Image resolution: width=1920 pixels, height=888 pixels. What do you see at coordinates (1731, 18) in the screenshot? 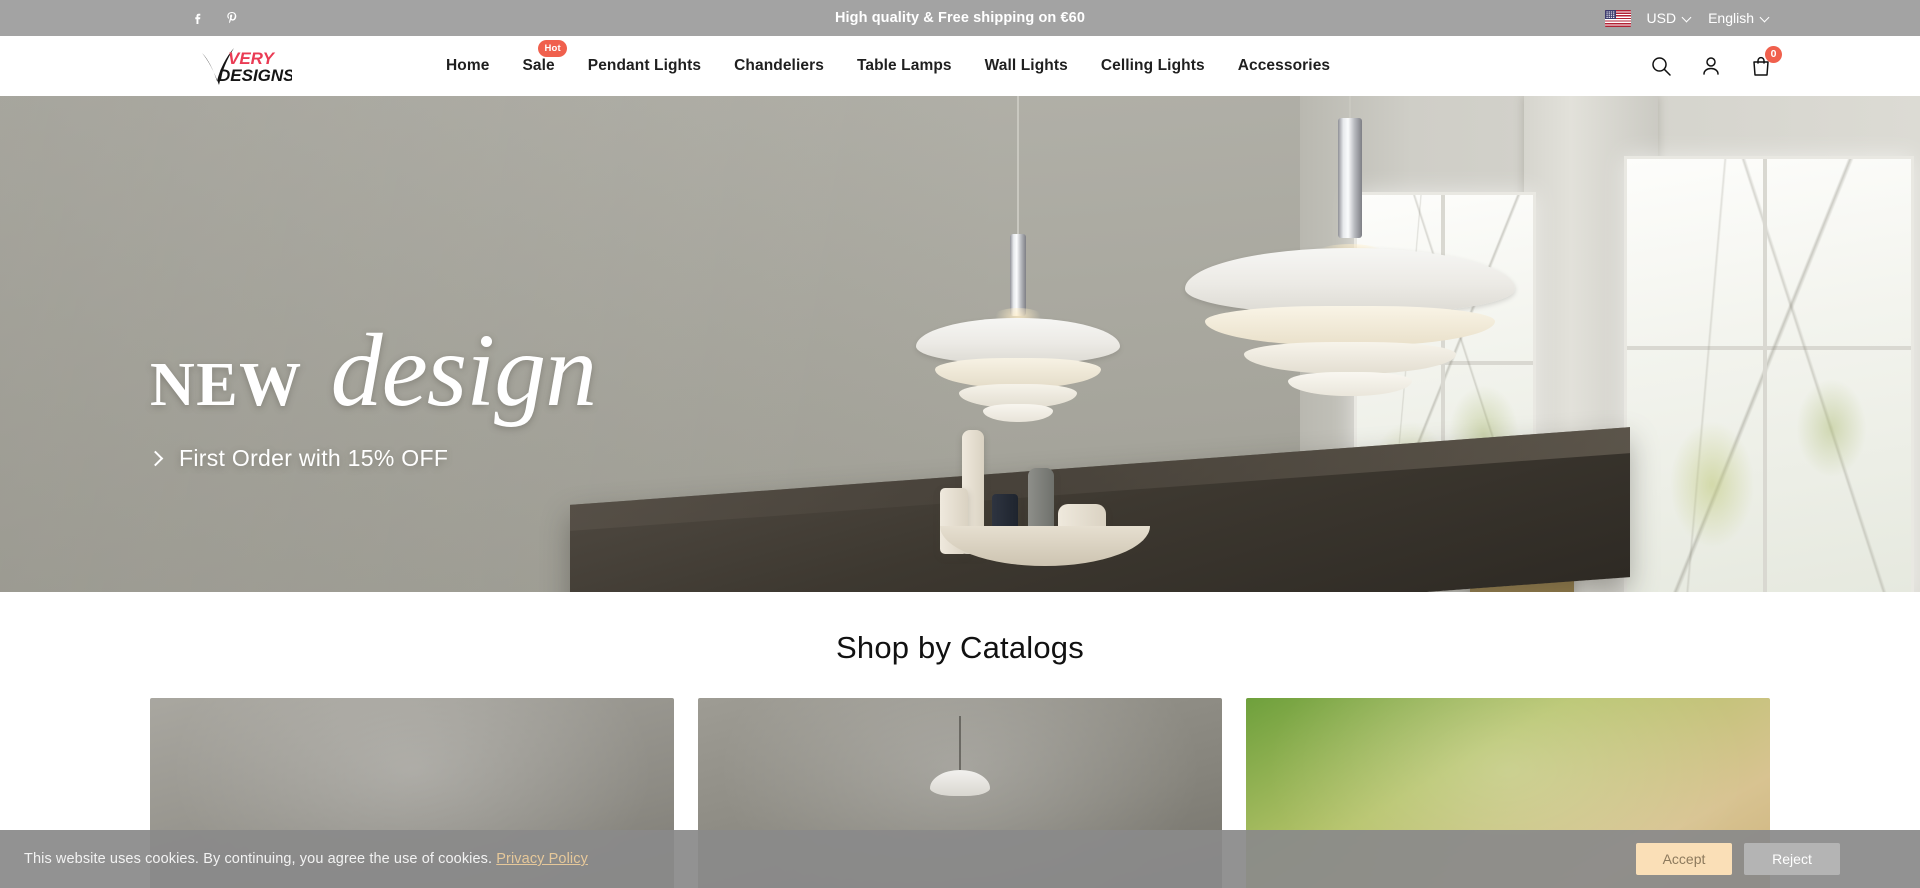
I see `language-label: English` at bounding box center [1731, 18].